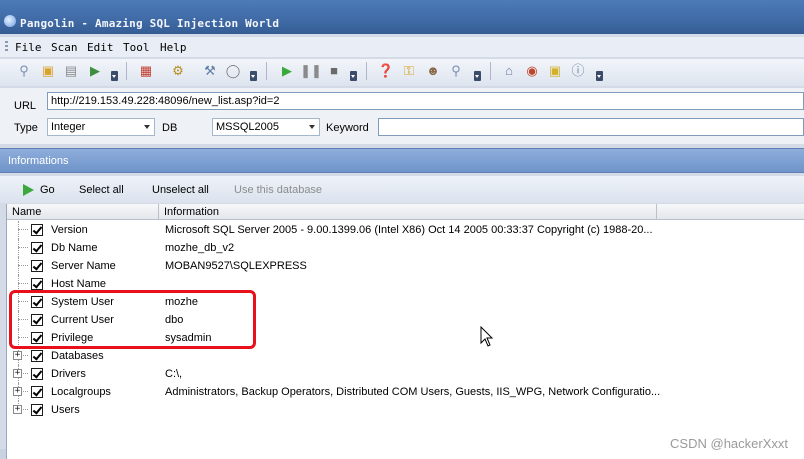 The width and height of the screenshot is (804, 459). What do you see at coordinates (405, 266) in the screenshot?
I see `table-row: Server Name MOBAN9527\SQLEXPRESS` at bounding box center [405, 266].